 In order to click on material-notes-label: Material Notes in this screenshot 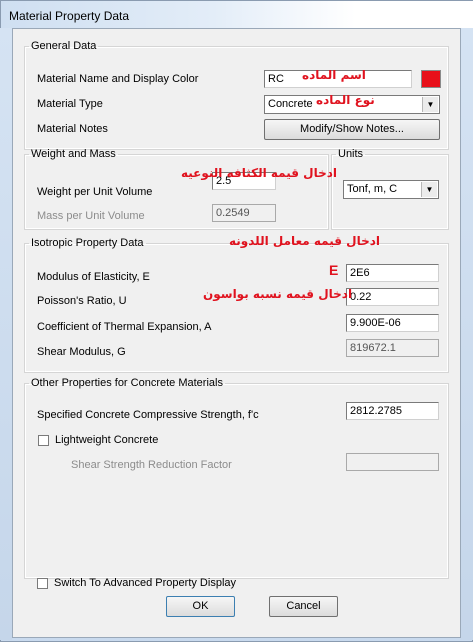, I will do `click(72, 129)`.